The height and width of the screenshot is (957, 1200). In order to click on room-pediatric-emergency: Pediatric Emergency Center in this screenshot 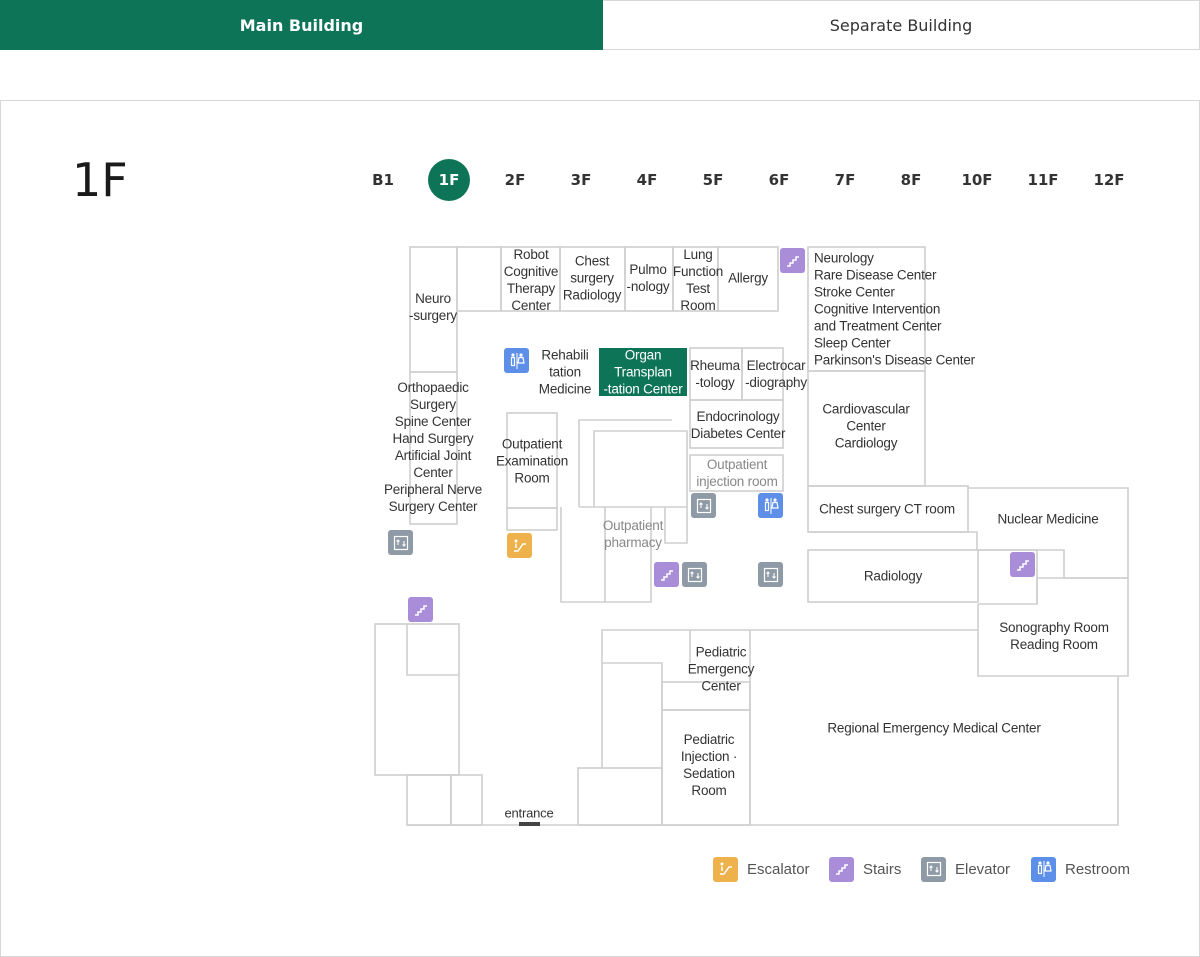, I will do `click(721, 669)`.